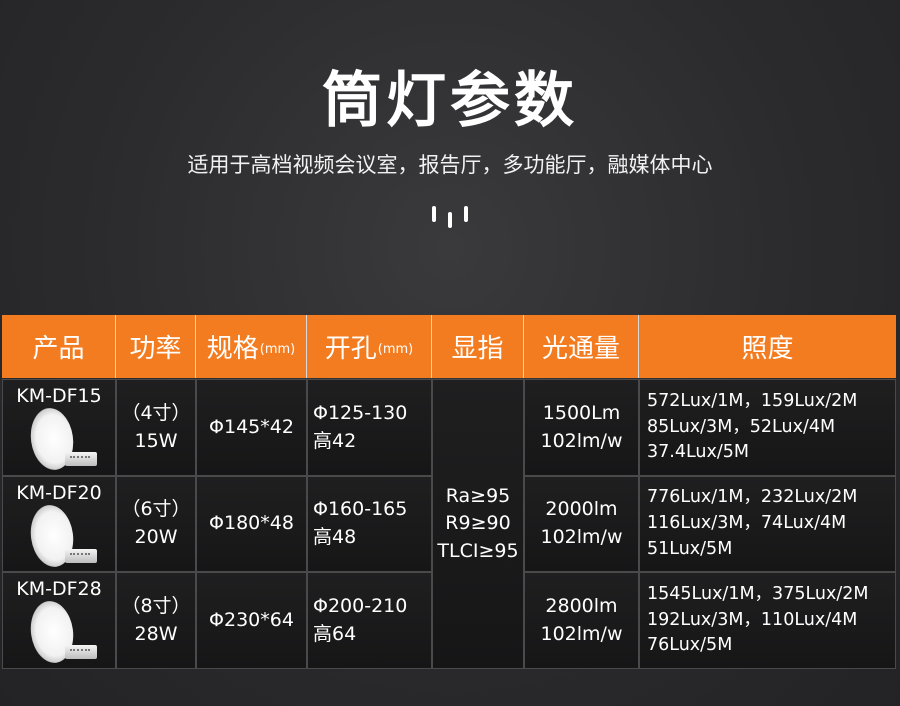  What do you see at coordinates (450, 165) in the screenshot?
I see `page-subtitle: 适用于高档视频会议室，报告厅，多功能厅，融媒体中心` at bounding box center [450, 165].